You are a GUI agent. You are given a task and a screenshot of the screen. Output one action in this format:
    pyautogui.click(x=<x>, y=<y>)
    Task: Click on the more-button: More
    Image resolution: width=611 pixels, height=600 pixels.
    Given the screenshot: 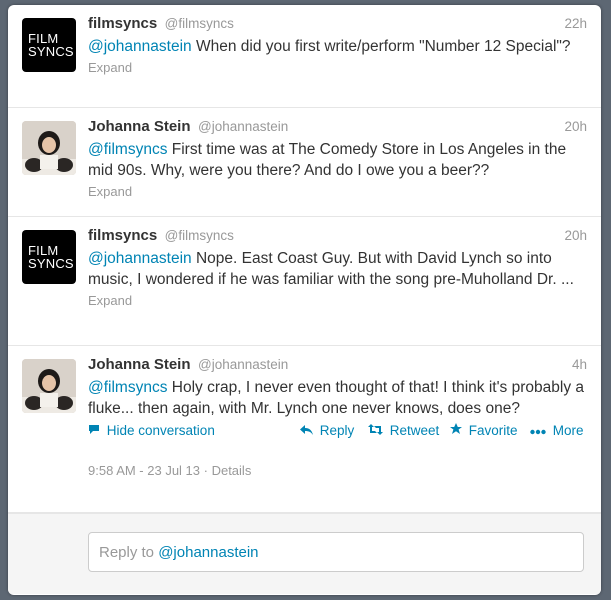 What is the action you would take?
    pyautogui.click(x=557, y=430)
    